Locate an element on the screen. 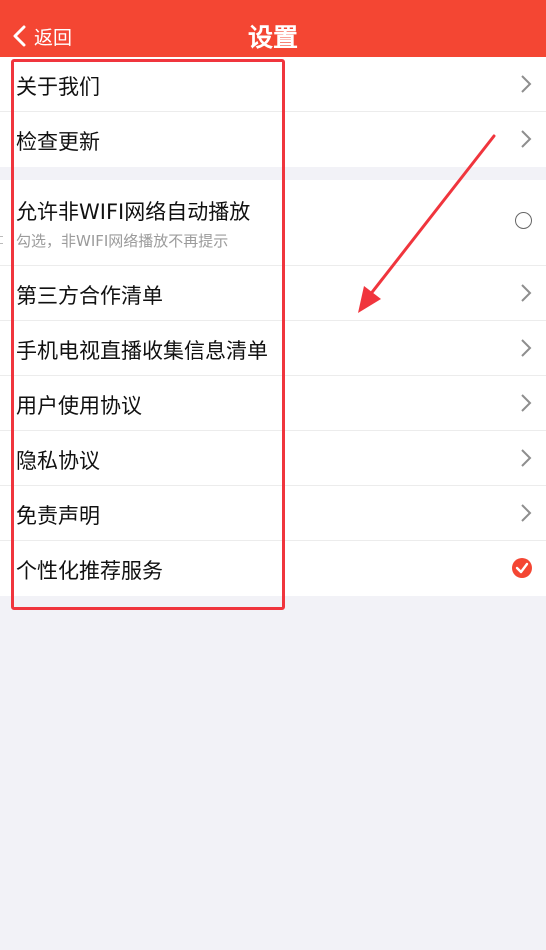  wifi-autoplay-hint: 勾选，非WIFI网络播放不再提示 is located at coordinates (122, 241).